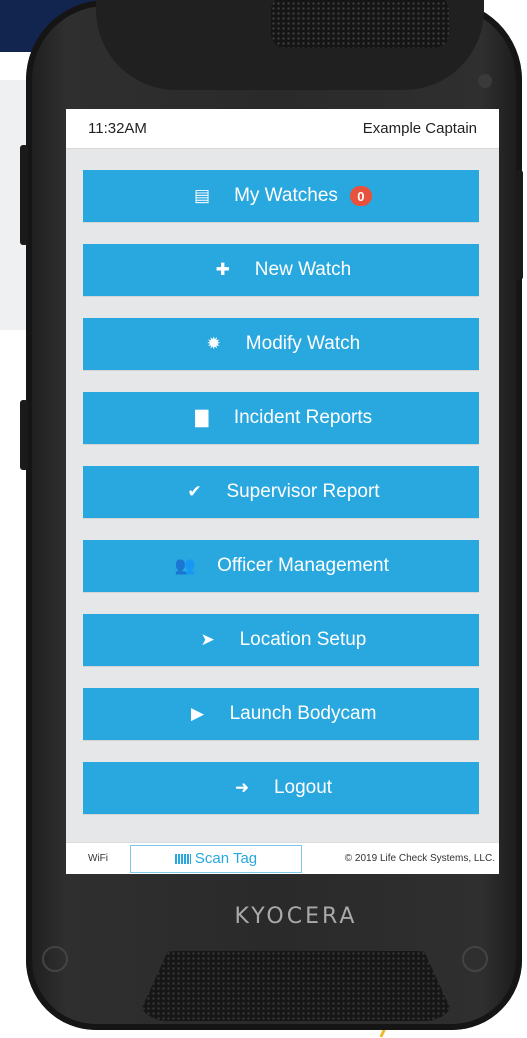 This screenshot has width=527, height=1038. I want to click on incident-reports-button: ▇ Incident Reports, so click(281, 418).